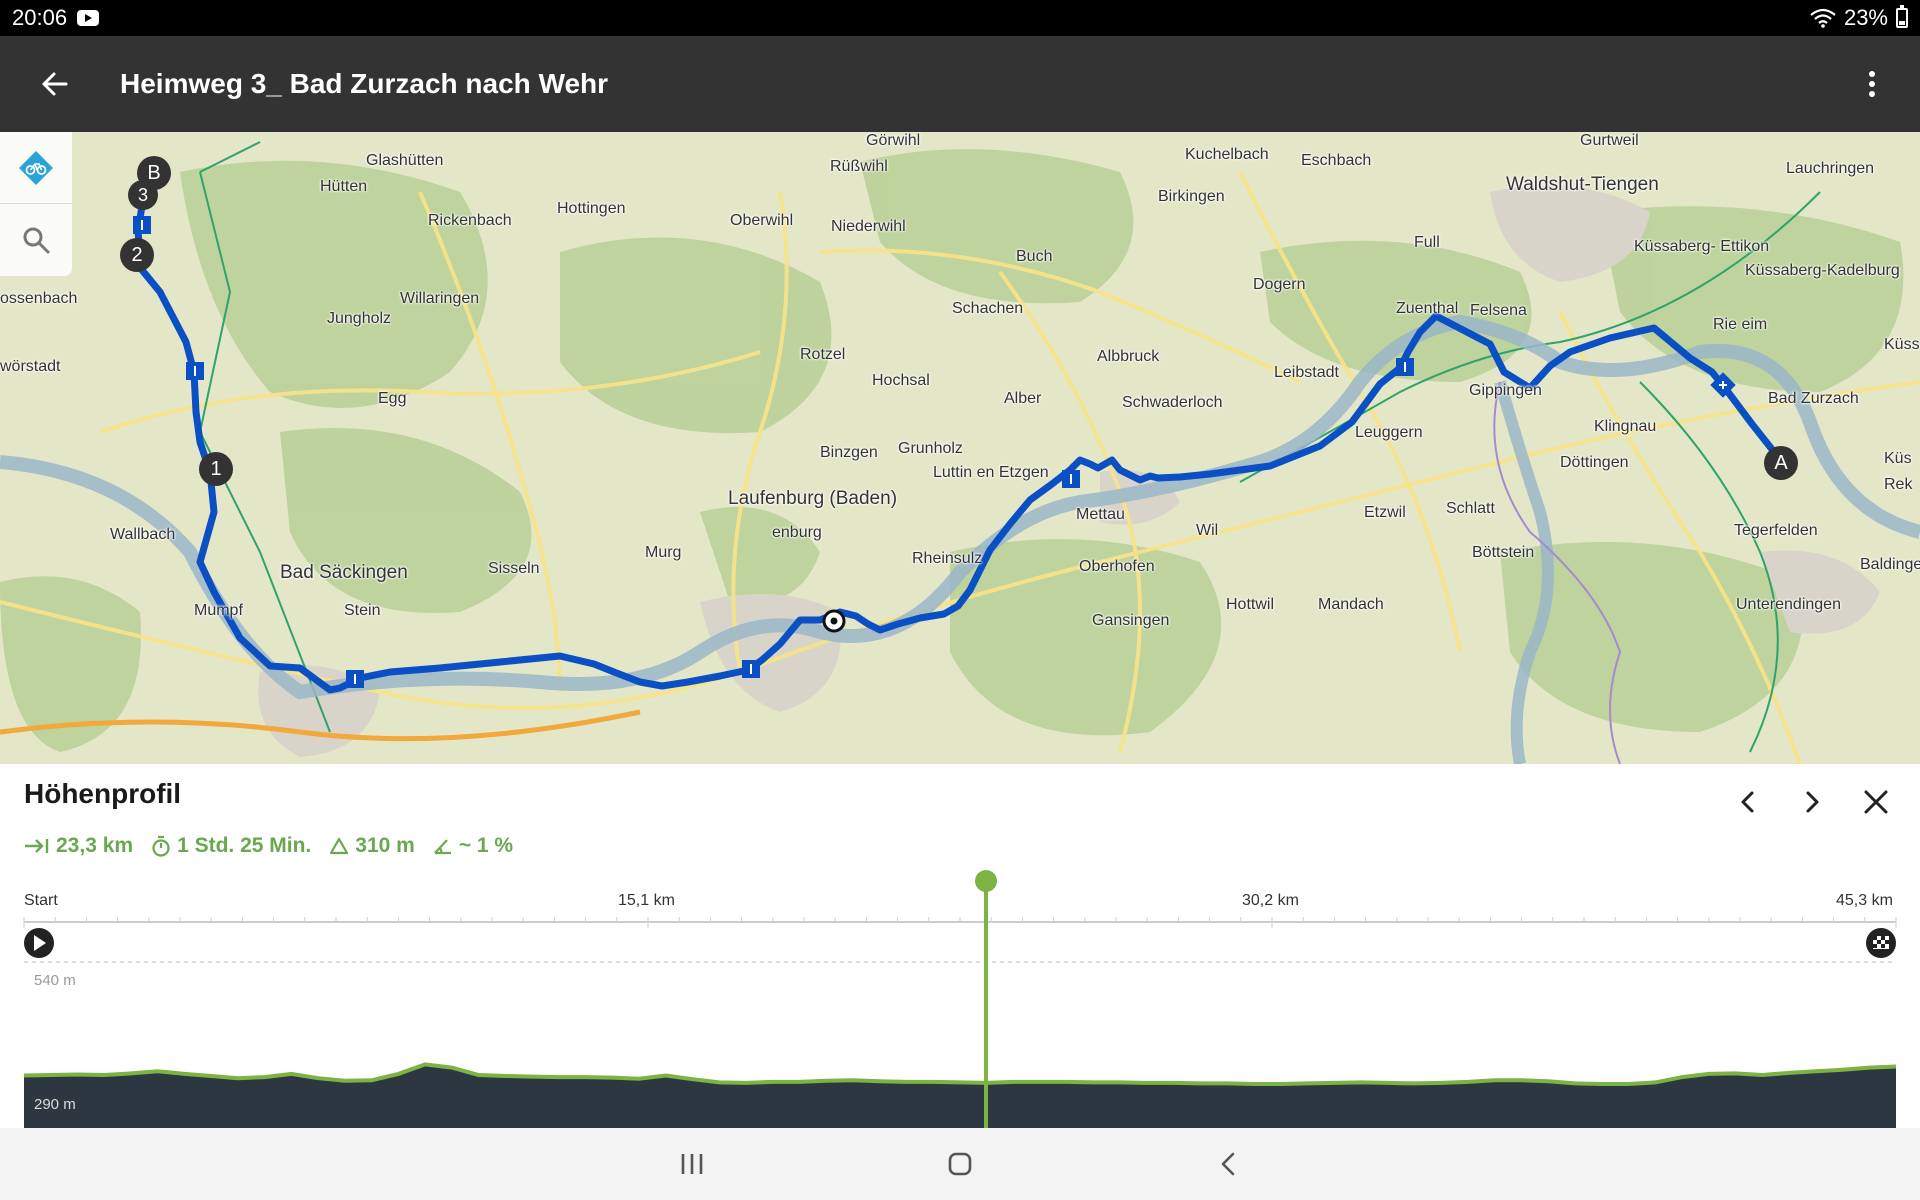 This screenshot has height=1200, width=1920. I want to click on home-button, so click(960, 1164).